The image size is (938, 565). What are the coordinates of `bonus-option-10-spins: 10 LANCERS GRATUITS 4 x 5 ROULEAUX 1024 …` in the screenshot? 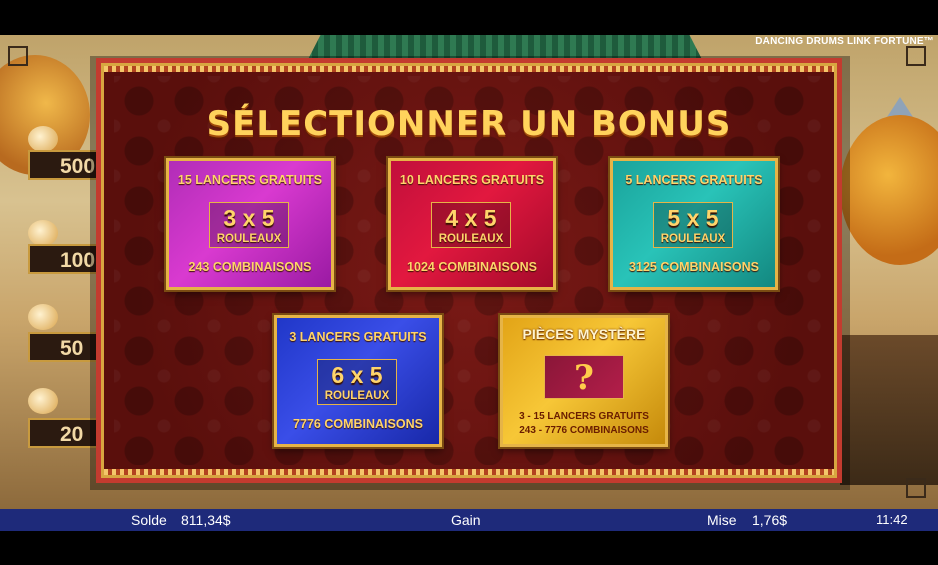 It's located at (472, 224).